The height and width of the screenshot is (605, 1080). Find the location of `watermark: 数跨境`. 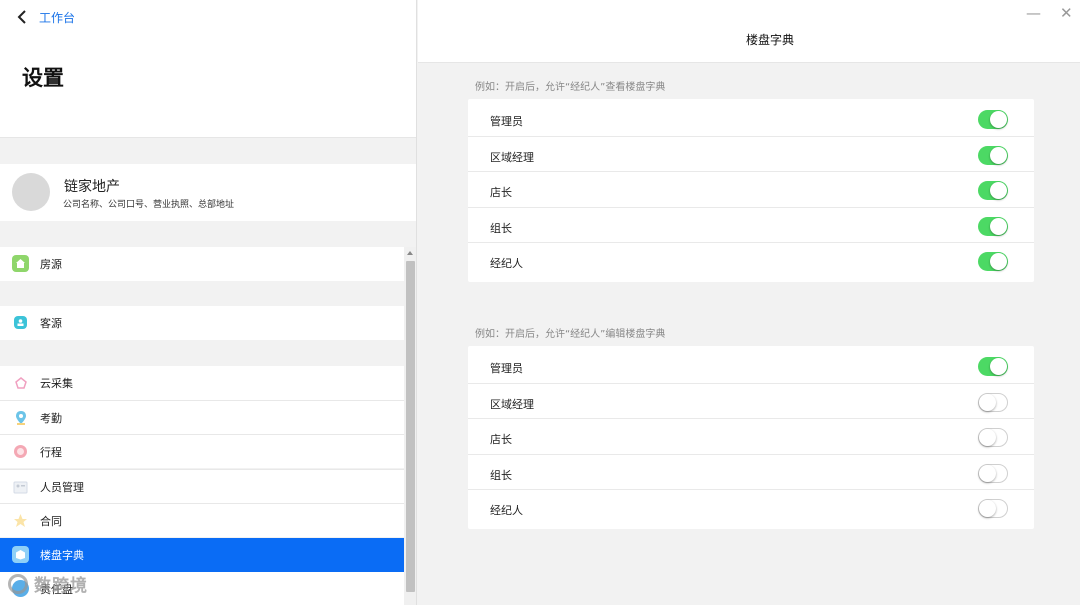

watermark: 数跨境 is located at coordinates (48, 583).